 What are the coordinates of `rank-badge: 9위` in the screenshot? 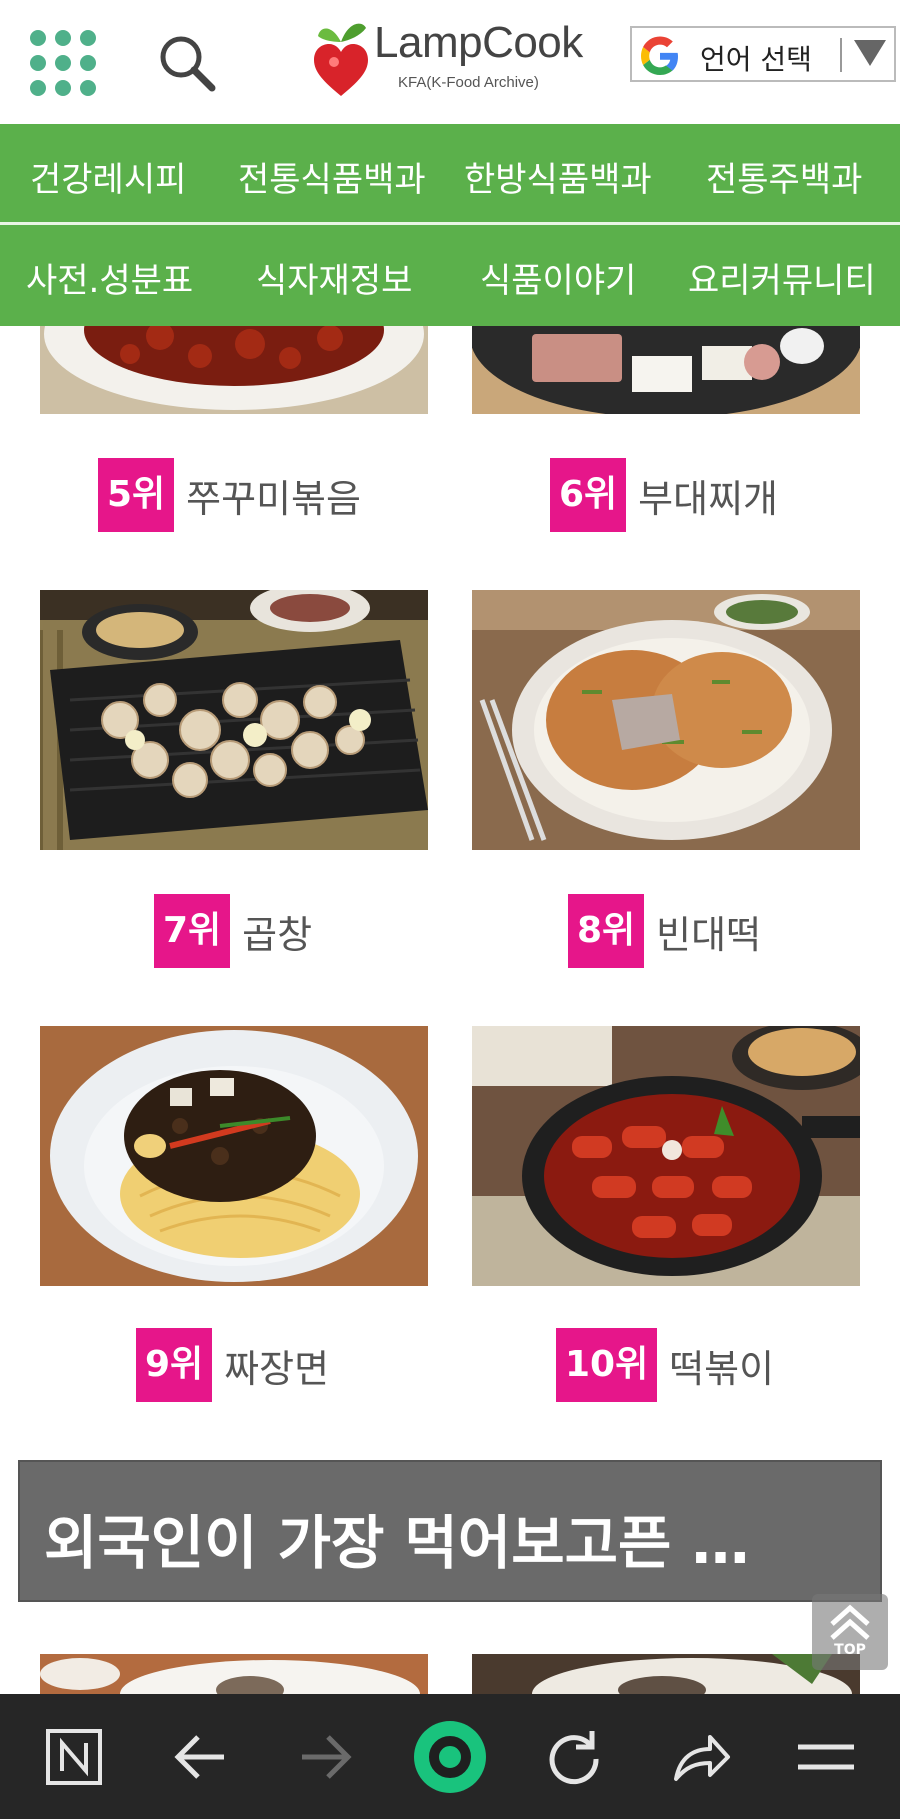 It's located at (174, 1365).